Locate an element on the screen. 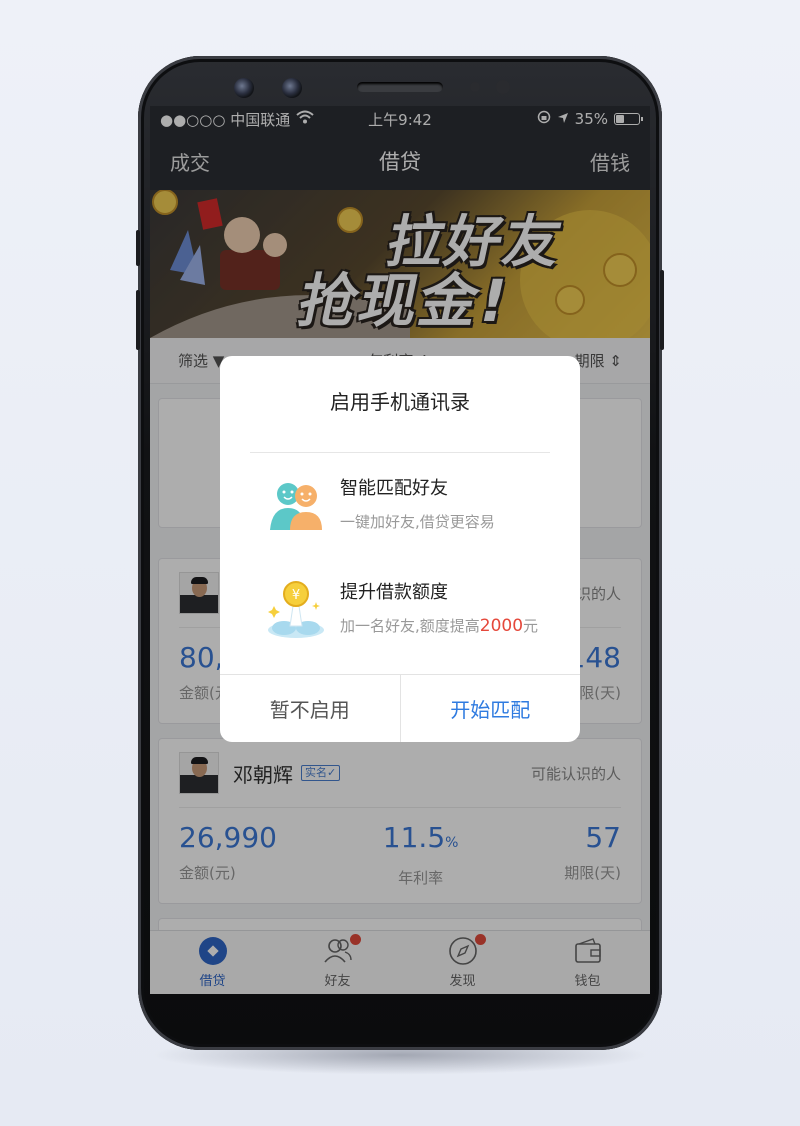 The width and height of the screenshot is (800, 1126). feature-match-friends: 智能匹配好友 一键加好友,借贷更容易 is located at coordinates (412, 504).